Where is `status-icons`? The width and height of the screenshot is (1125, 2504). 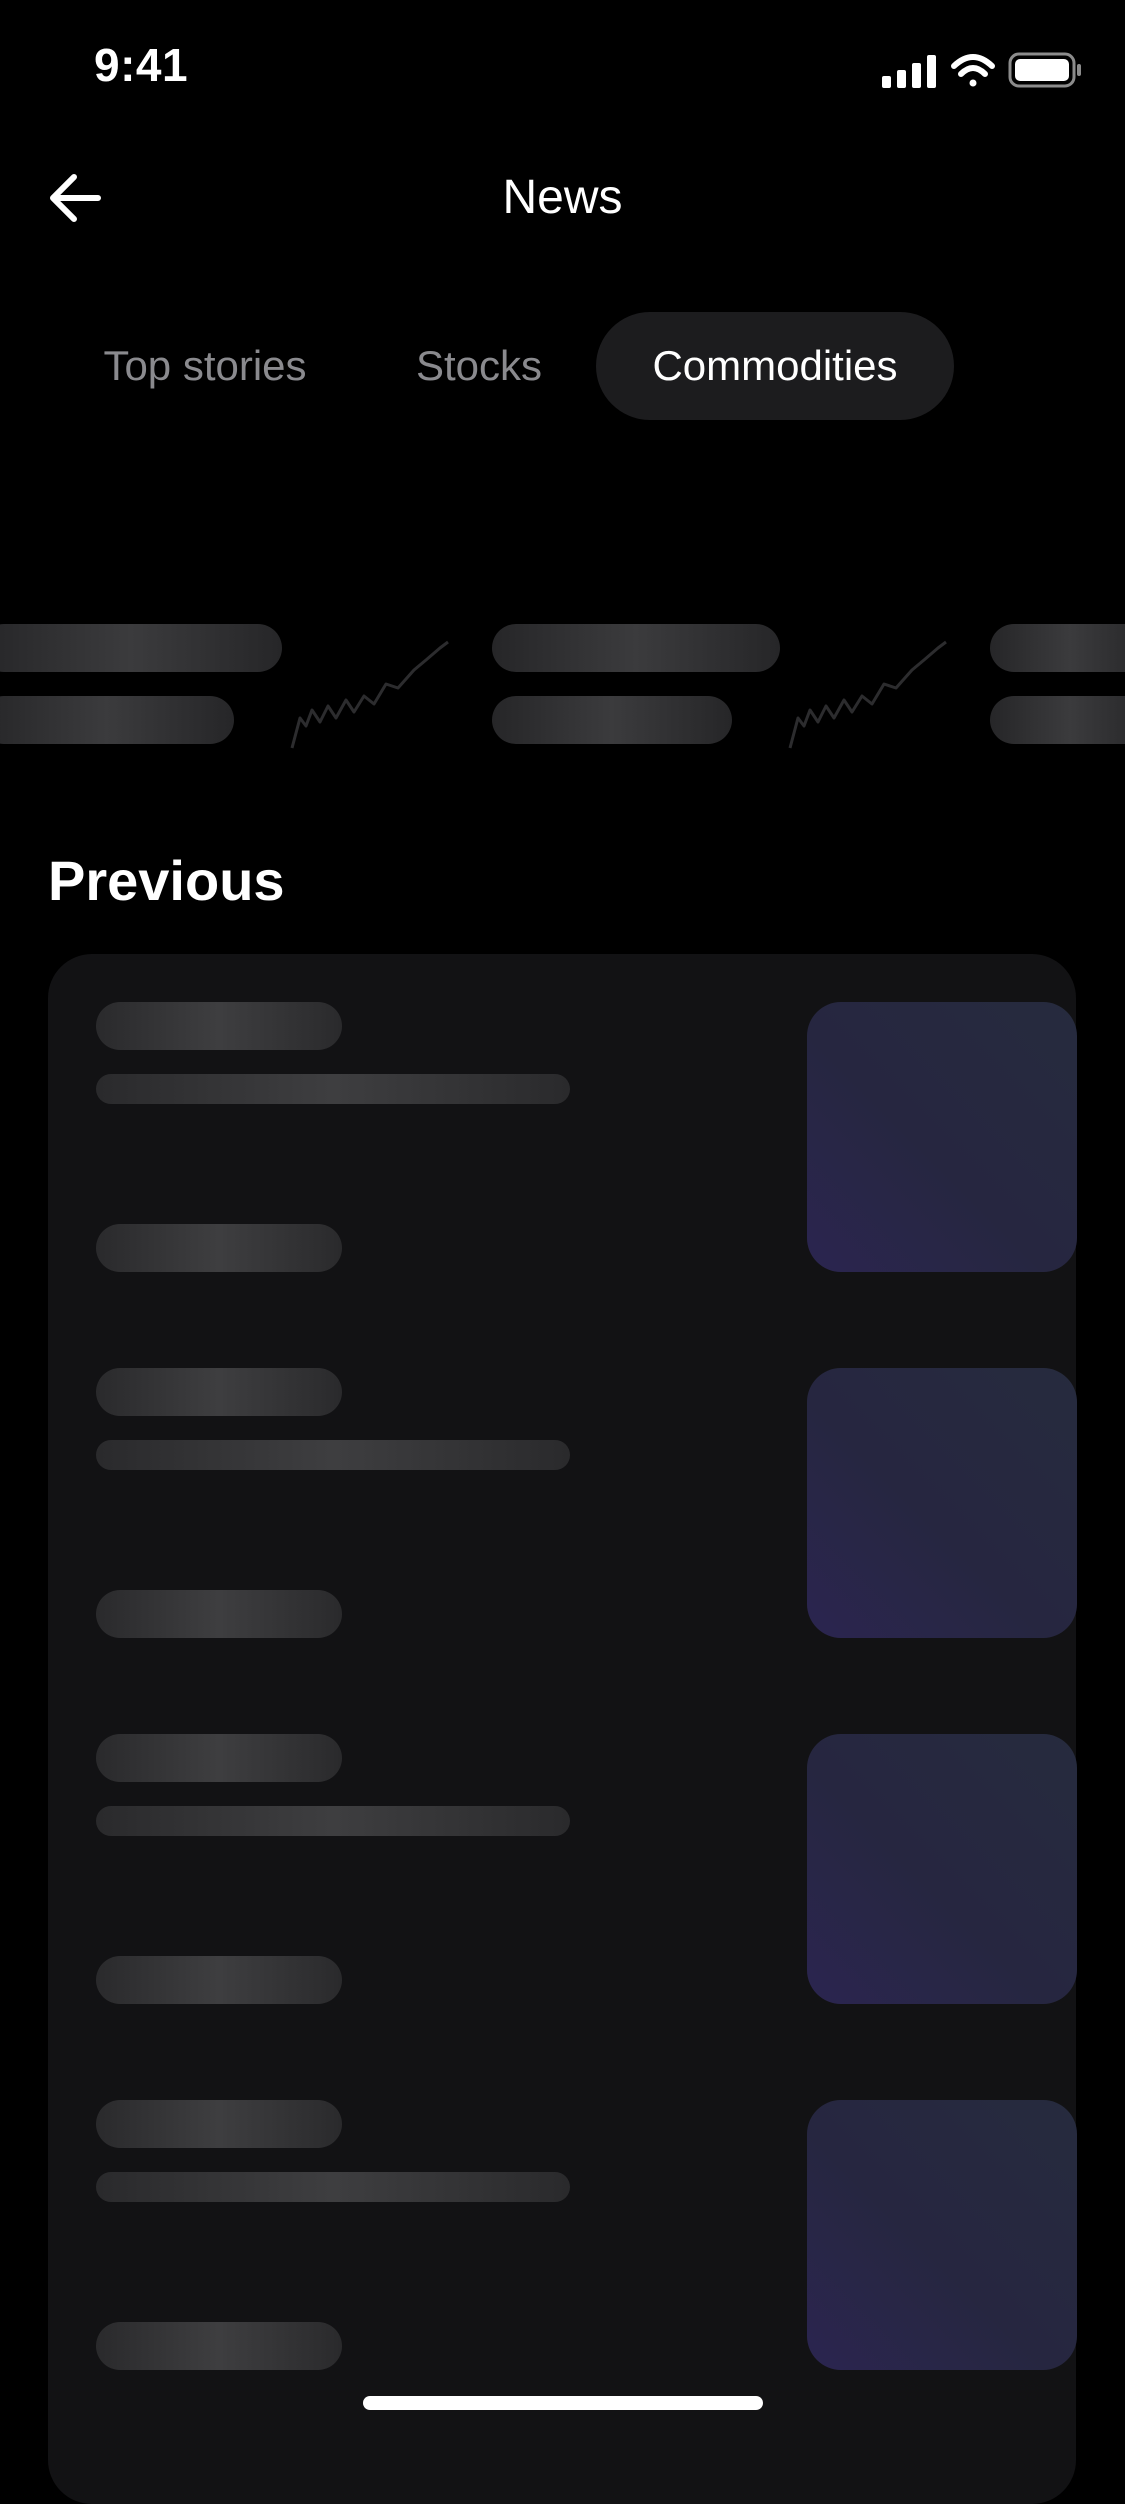 status-icons is located at coordinates (981, 70).